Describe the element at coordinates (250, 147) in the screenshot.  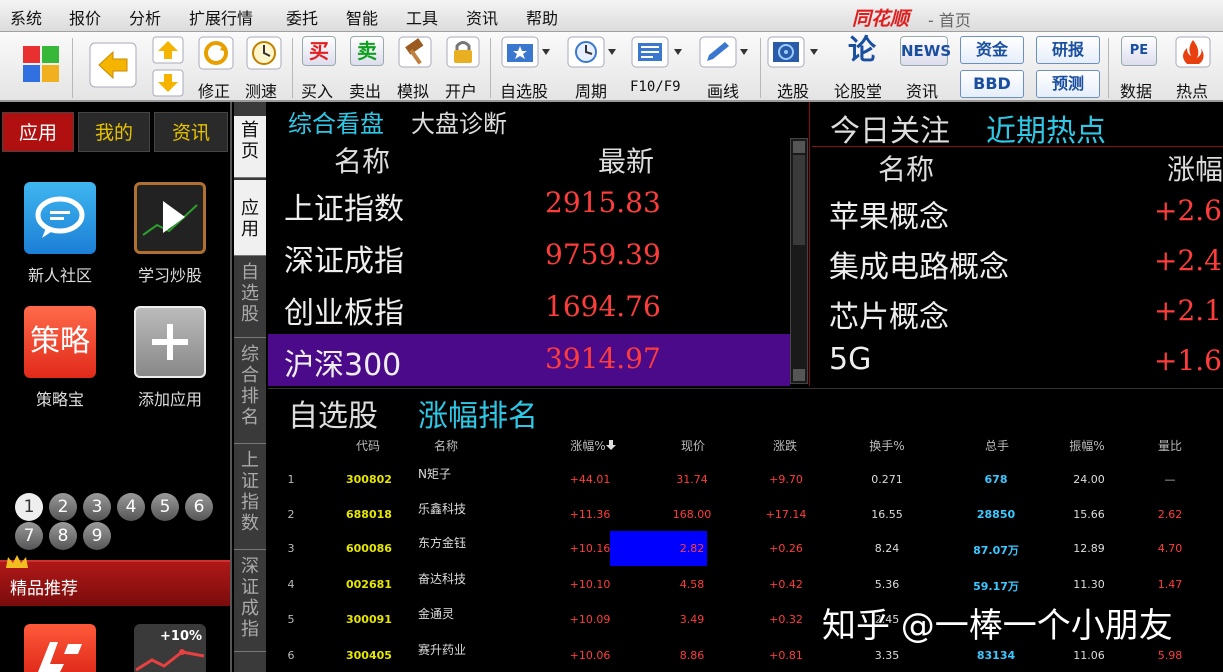
I see `vtab-home: 首页` at that location.